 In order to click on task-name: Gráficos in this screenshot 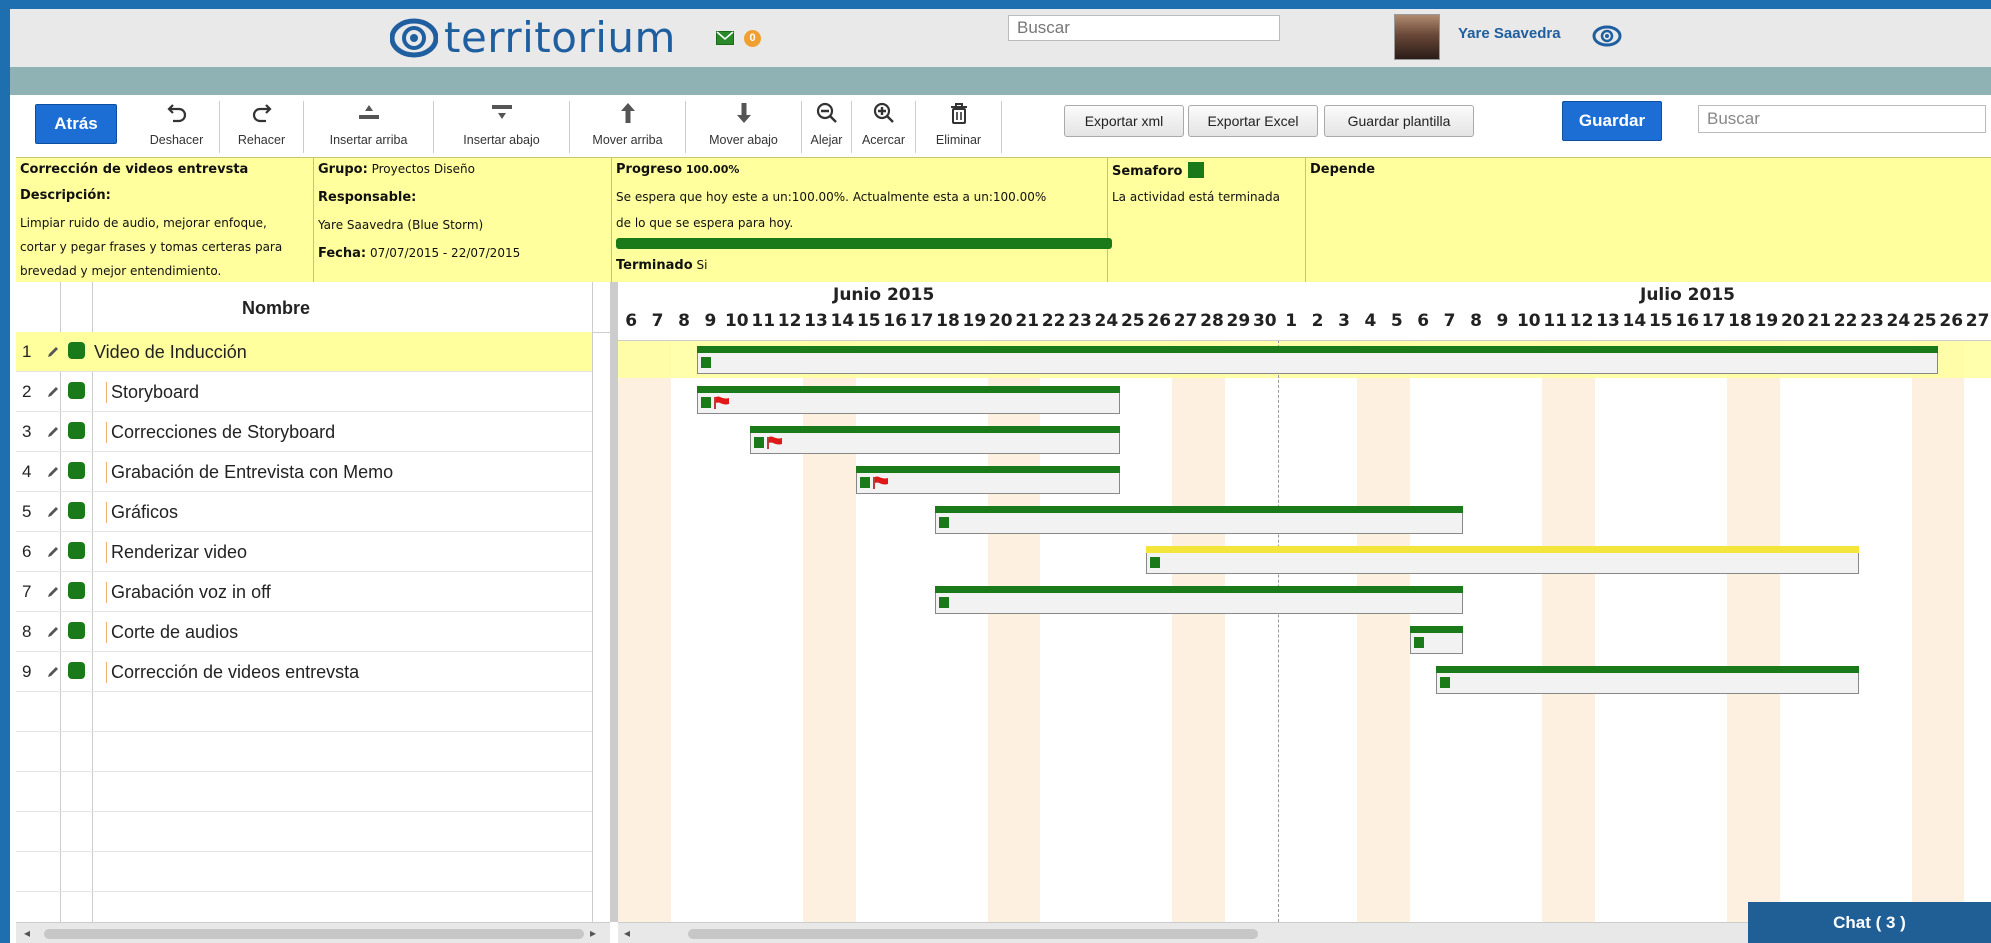, I will do `click(142, 512)`.